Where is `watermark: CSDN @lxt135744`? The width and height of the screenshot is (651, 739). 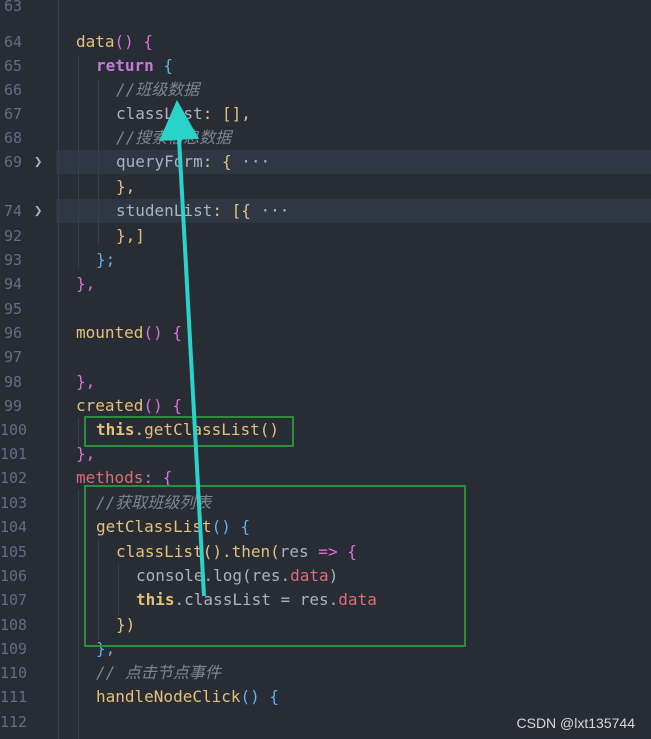 watermark: CSDN @lxt135744 is located at coordinates (576, 723).